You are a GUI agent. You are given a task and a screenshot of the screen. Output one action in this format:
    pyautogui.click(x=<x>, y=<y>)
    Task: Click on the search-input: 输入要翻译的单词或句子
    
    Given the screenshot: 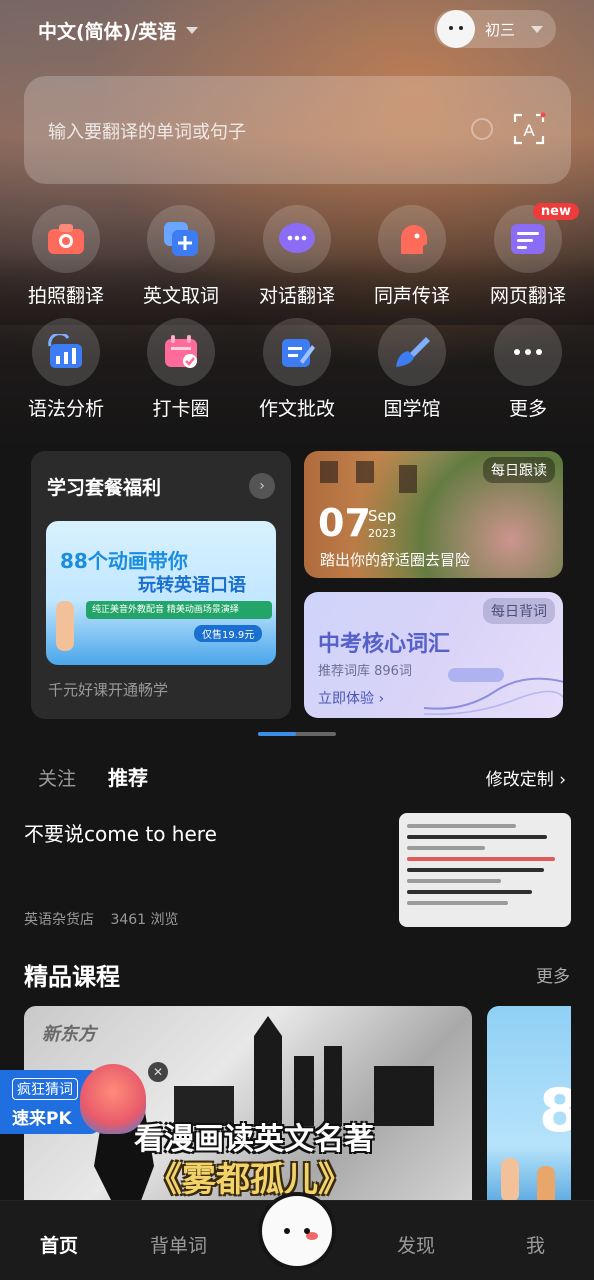 What is the action you would take?
    pyautogui.click(x=147, y=131)
    